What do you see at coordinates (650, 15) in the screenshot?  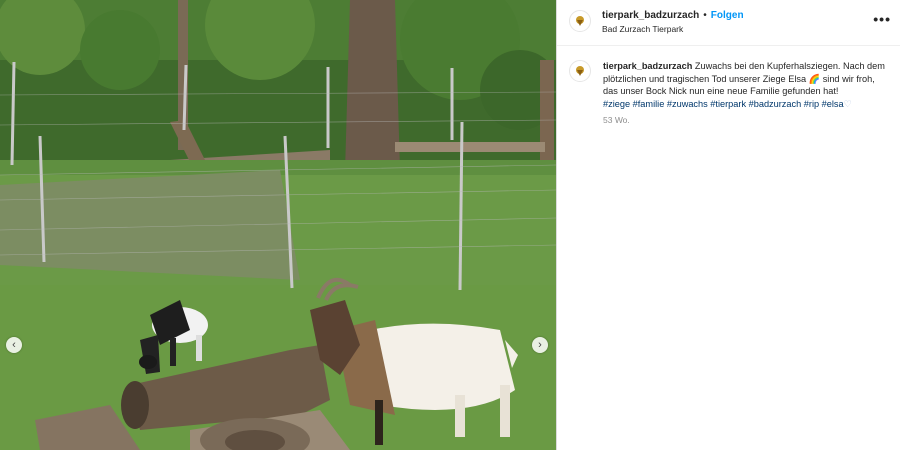 I see `username-link: tierpark_badzurzach` at bounding box center [650, 15].